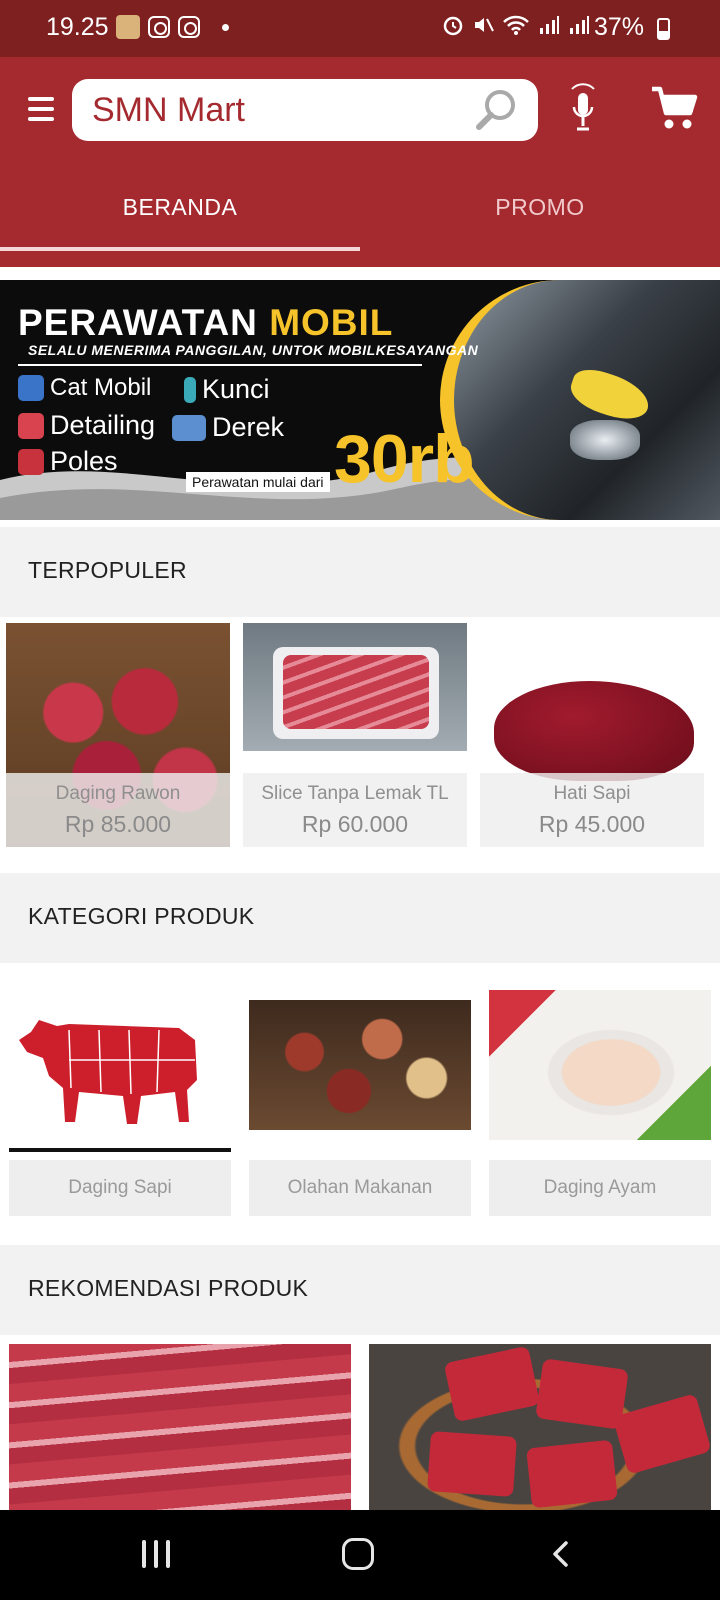 This screenshot has height=1600, width=720. I want to click on system-nav-bar, so click(360, 1555).